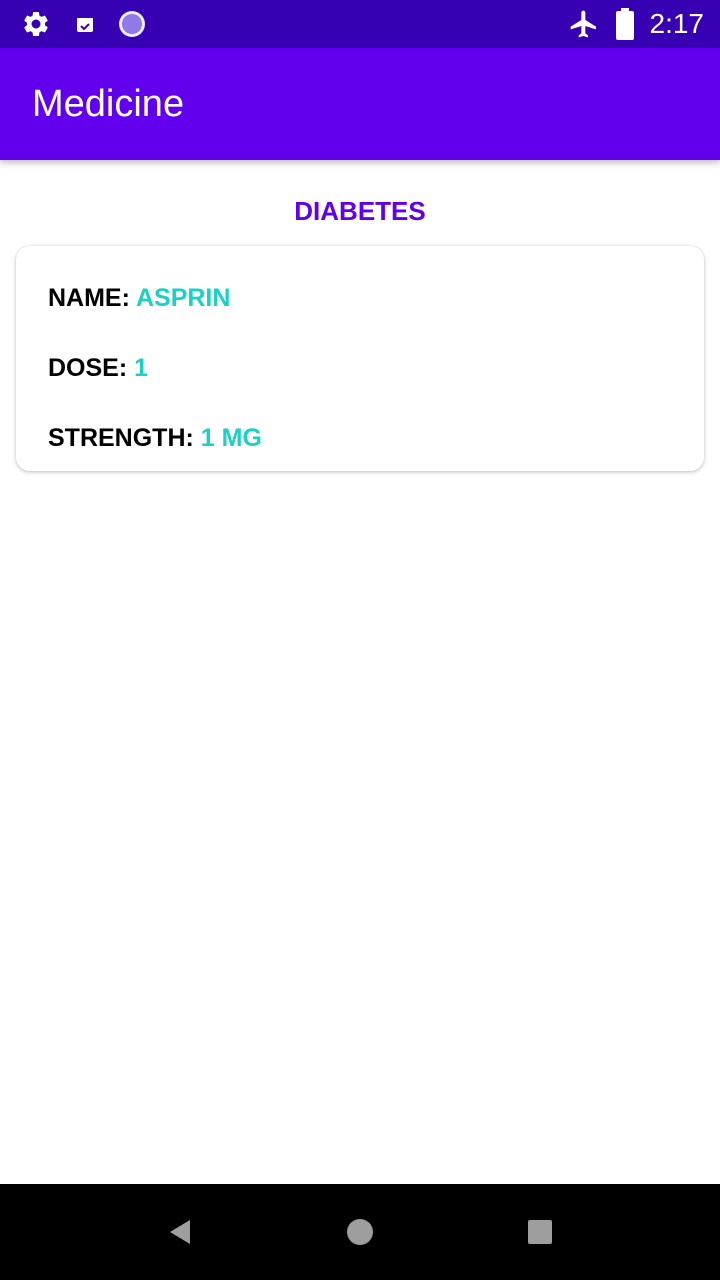  I want to click on status-bar: 2:17, so click(360, 24).